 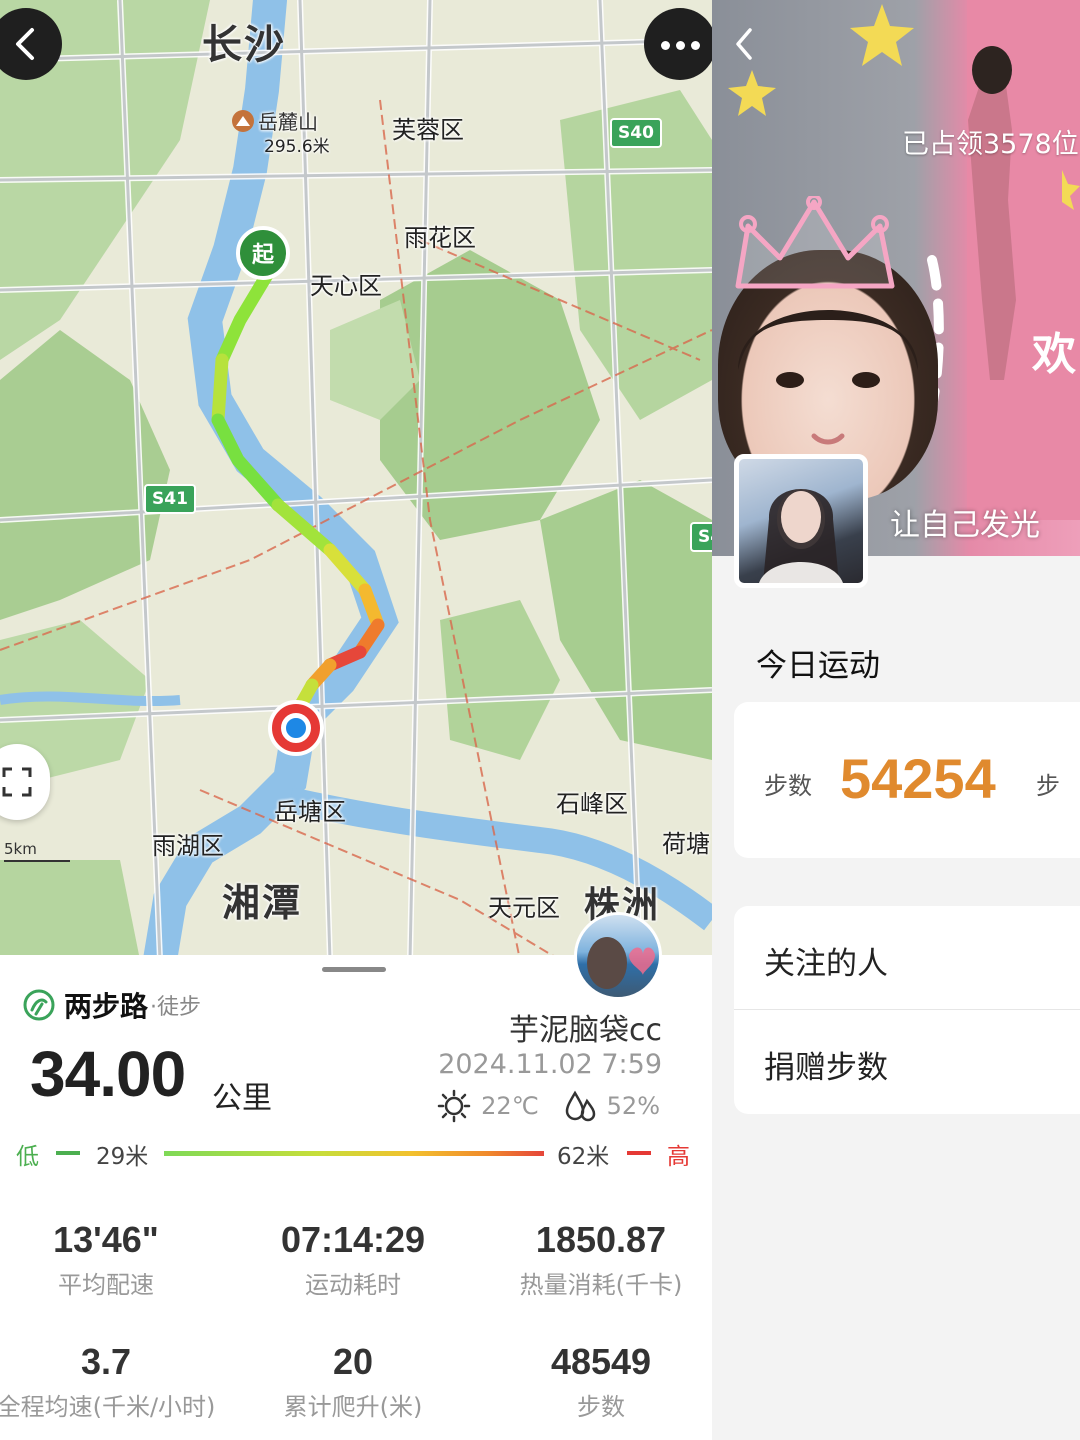 I want to click on brand-name: 两步路, so click(x=106, y=1006).